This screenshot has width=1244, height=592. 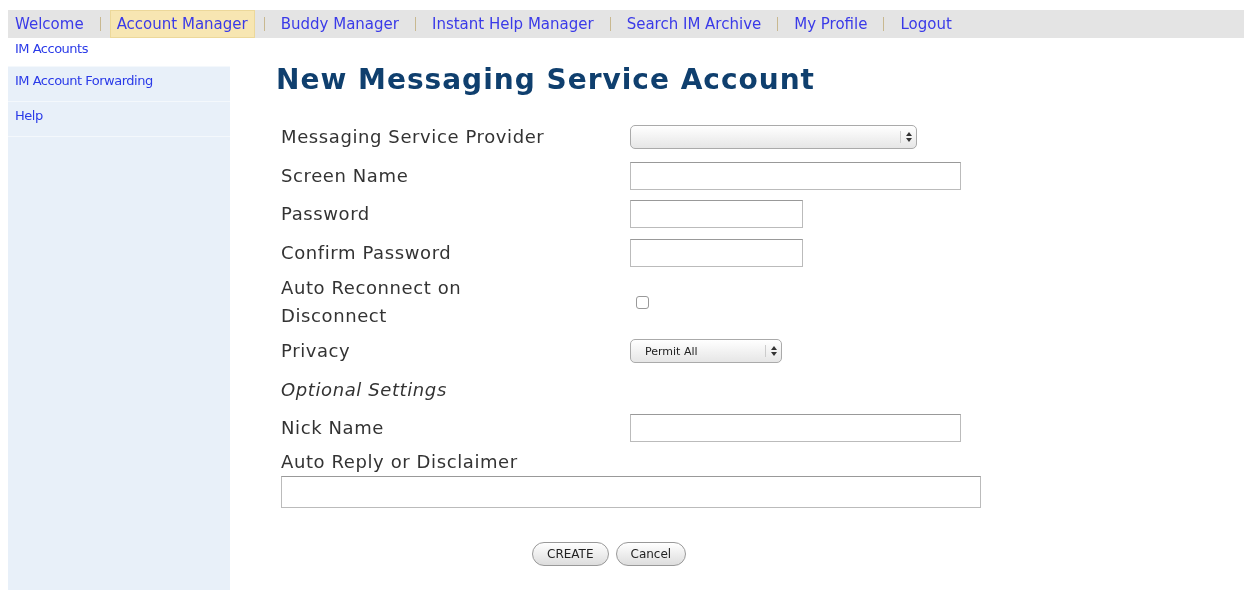 What do you see at coordinates (345, 175) in the screenshot?
I see `field-label: Screen Name` at bounding box center [345, 175].